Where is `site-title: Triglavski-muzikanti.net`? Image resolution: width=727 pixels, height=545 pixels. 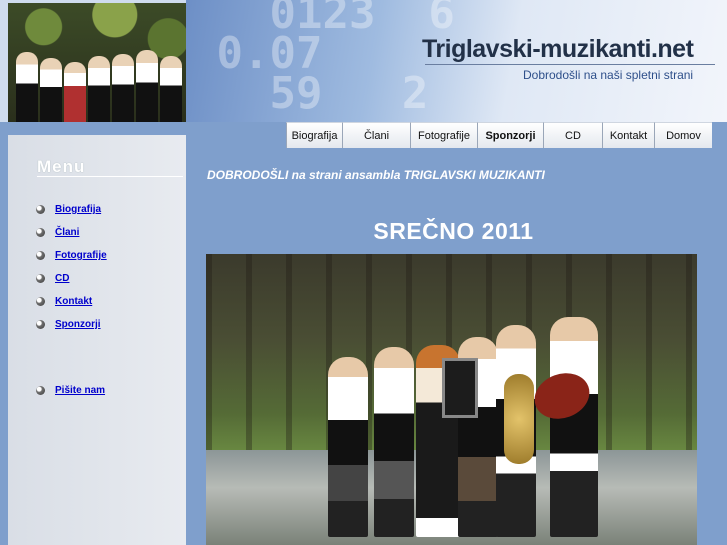 site-title: Triglavski-muzikanti.net is located at coordinates (558, 49).